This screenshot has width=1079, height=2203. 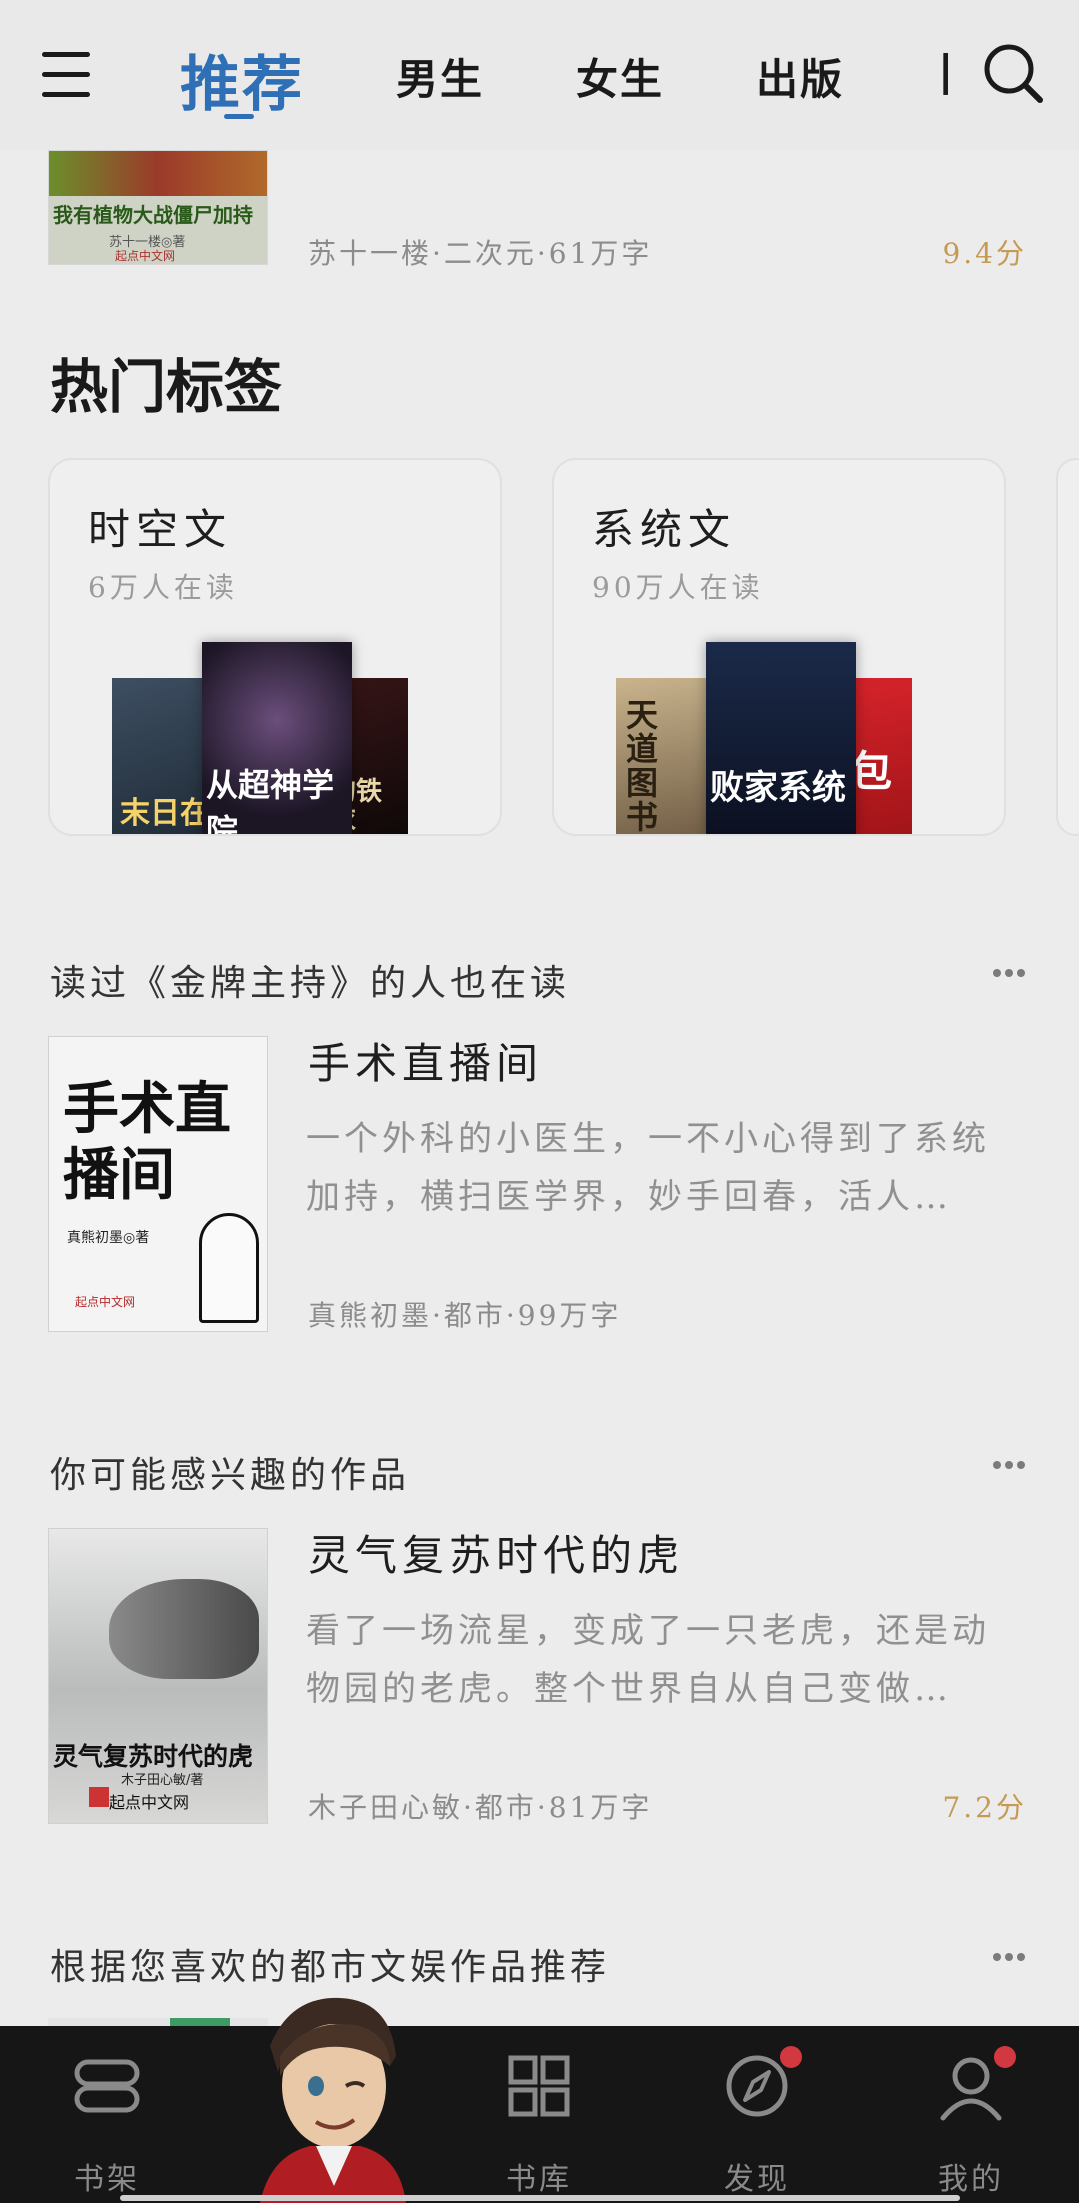 I want to click on next-book-cover-peek, so click(x=158, y=2022).